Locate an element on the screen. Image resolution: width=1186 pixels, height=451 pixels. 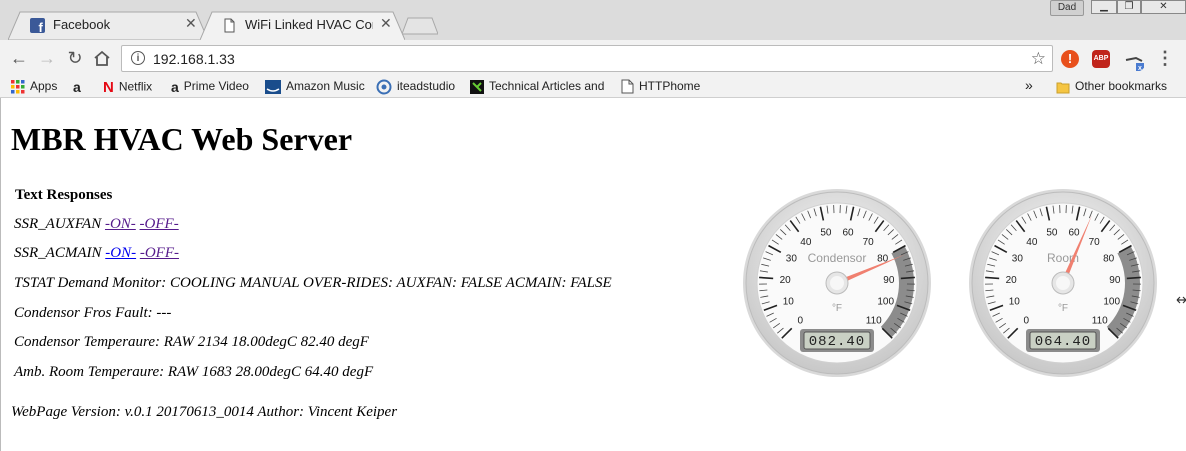
auxfan-label: SSR_AUXFAN is located at coordinates (59, 224).